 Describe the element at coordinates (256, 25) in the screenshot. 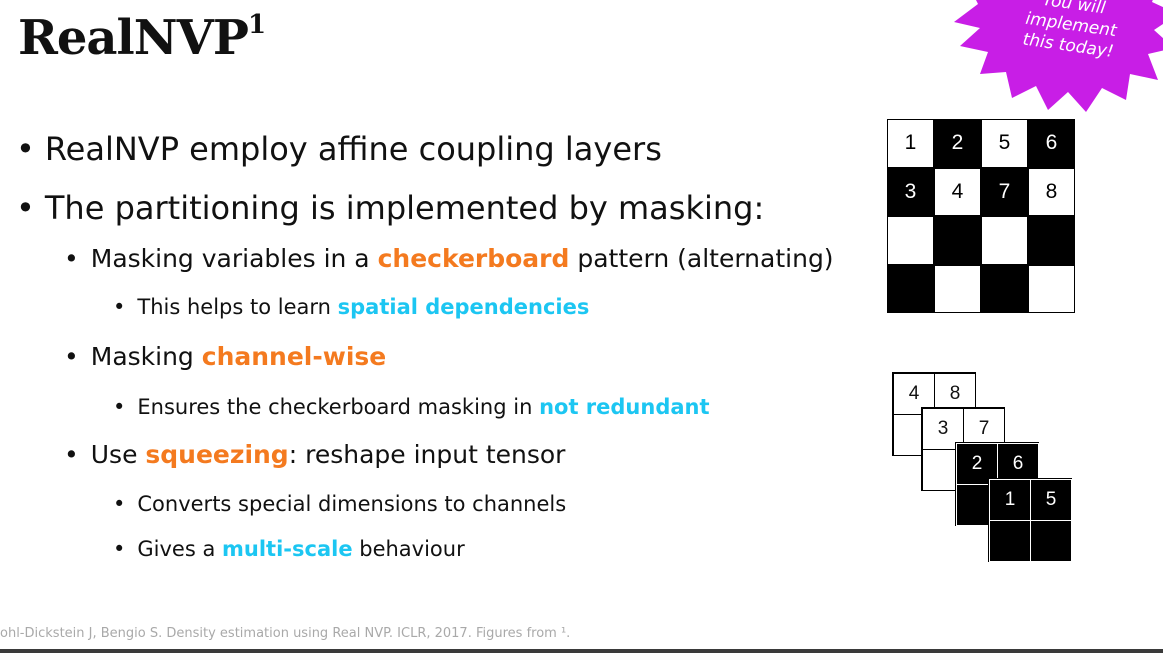

I see `title-footnote-marker: 1` at that location.